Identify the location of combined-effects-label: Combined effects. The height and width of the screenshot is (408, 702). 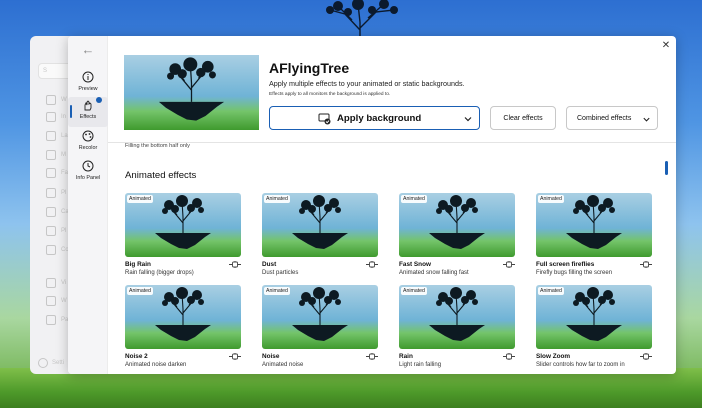
(604, 118).